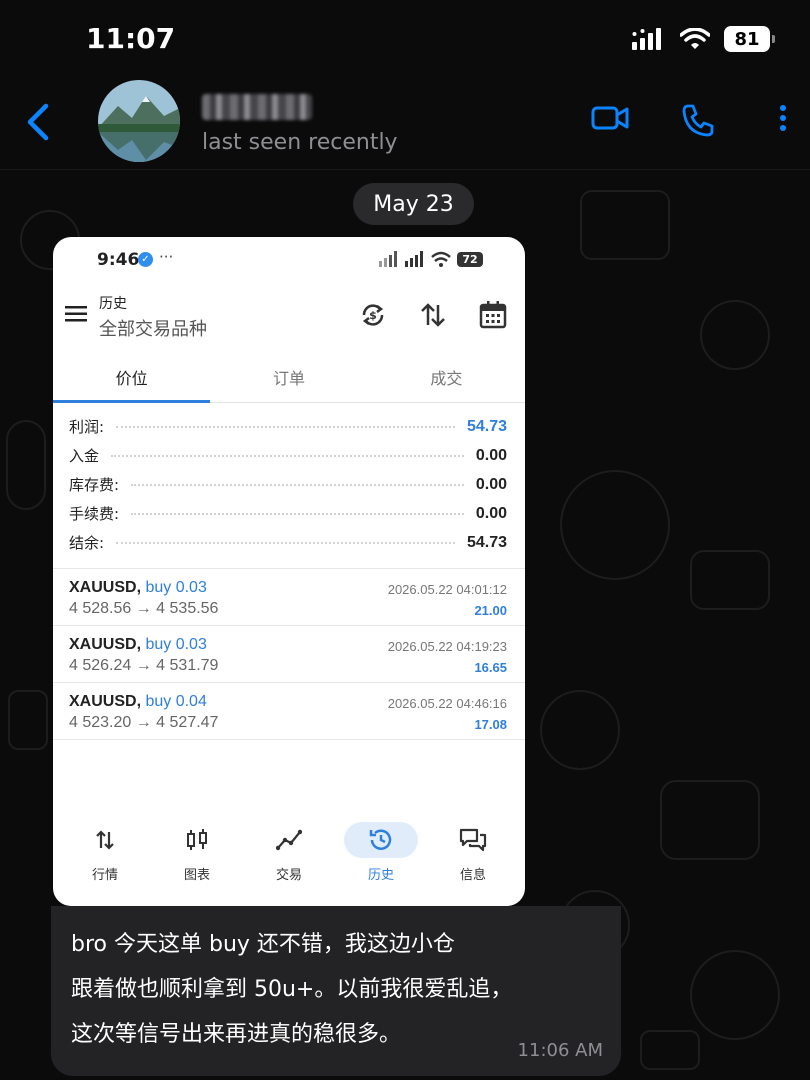 This screenshot has width=810, height=1080. Describe the element at coordinates (473, 857) in the screenshot. I see `nav-messages: 信息` at that location.